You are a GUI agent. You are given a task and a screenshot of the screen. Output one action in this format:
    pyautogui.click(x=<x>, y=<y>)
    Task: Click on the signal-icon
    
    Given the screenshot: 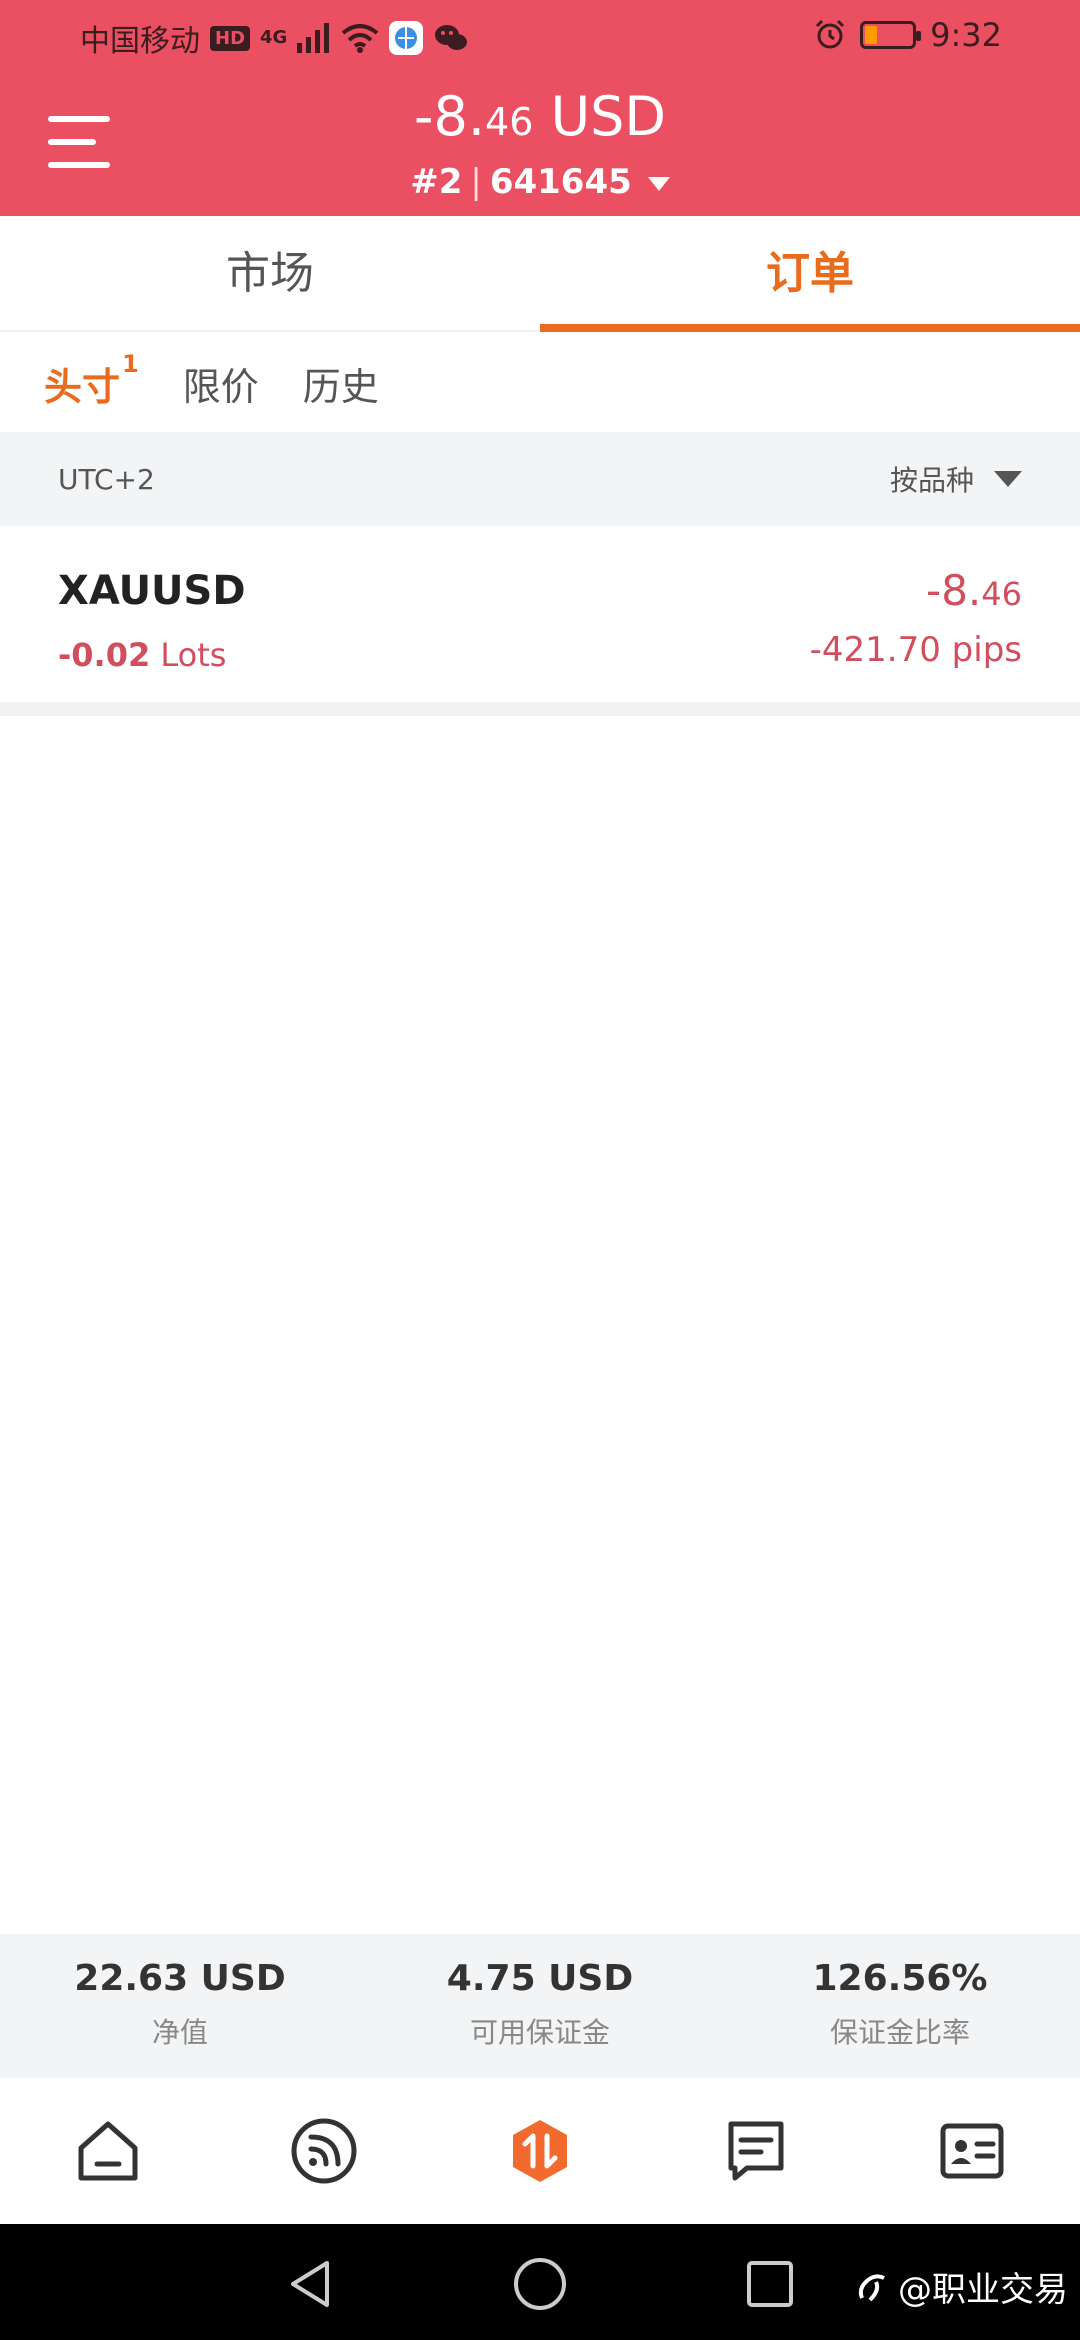 What is the action you would take?
    pyautogui.click(x=313, y=38)
    